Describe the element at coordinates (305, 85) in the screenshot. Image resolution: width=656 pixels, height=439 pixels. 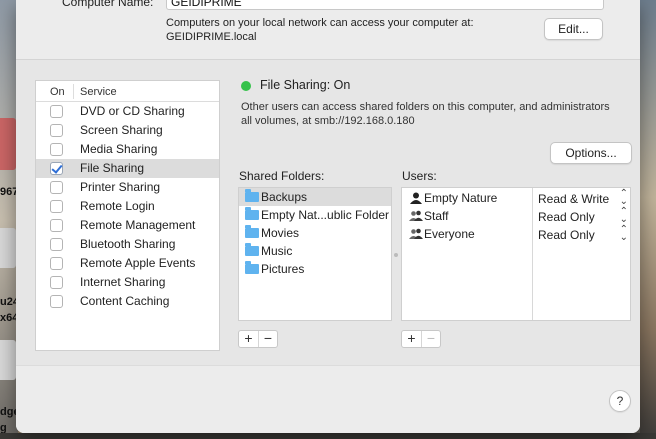
I see `file-sharing-status: File Sharing: On` at that location.